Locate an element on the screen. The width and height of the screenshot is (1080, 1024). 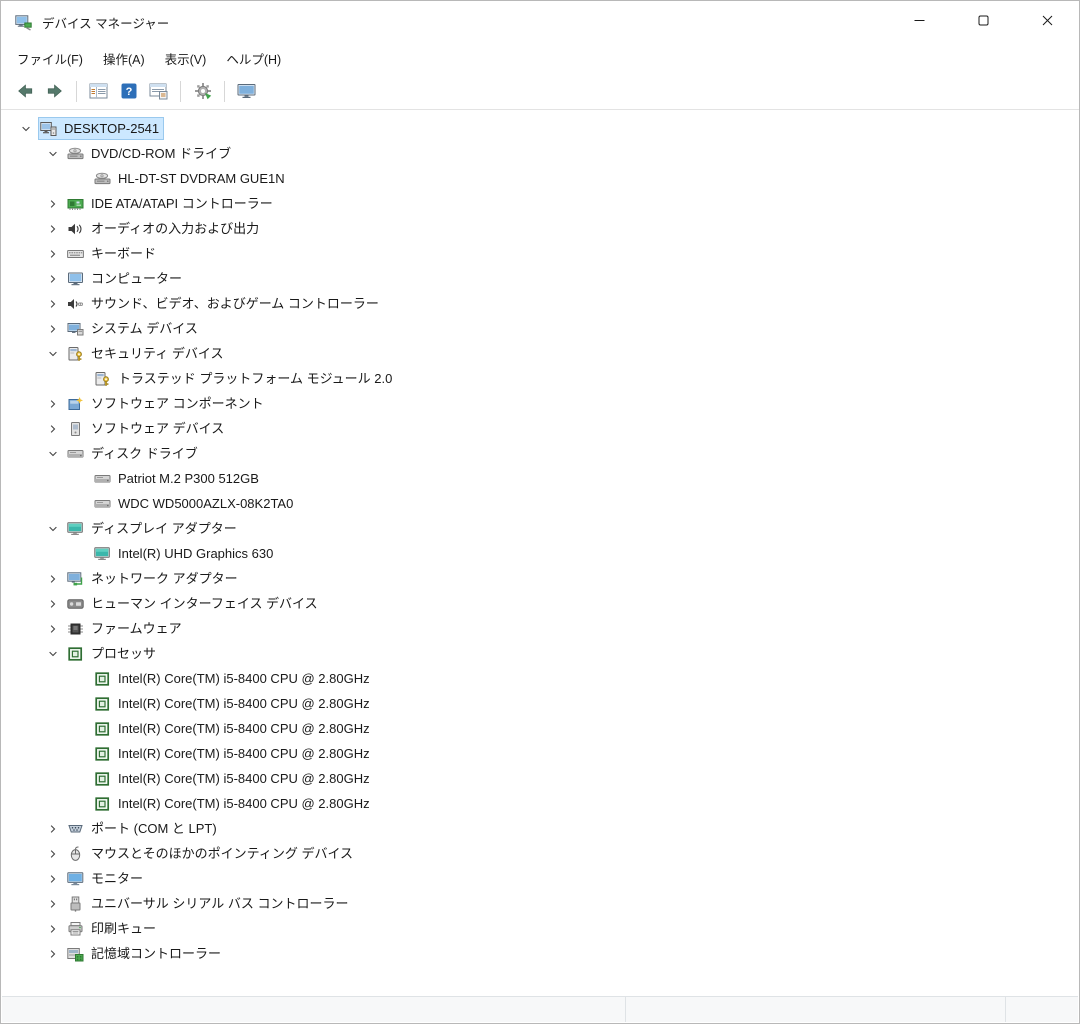
tree-item-content: HL-DT-ST DVDRAM GUE1N is located at coordinates (191, 178).